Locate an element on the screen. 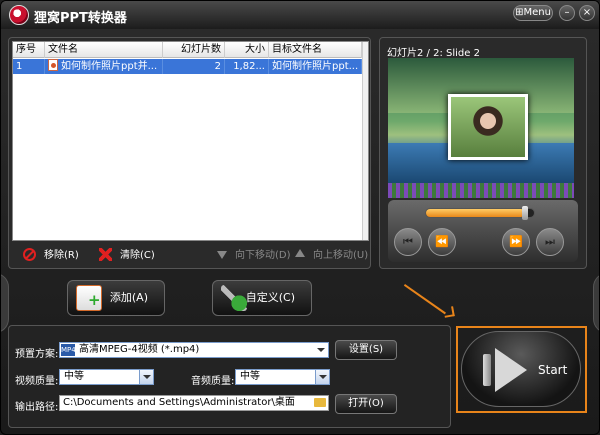 Image resolution: width=600 pixels, height=435 pixels. customize-button: 自定义(C) is located at coordinates (262, 298).